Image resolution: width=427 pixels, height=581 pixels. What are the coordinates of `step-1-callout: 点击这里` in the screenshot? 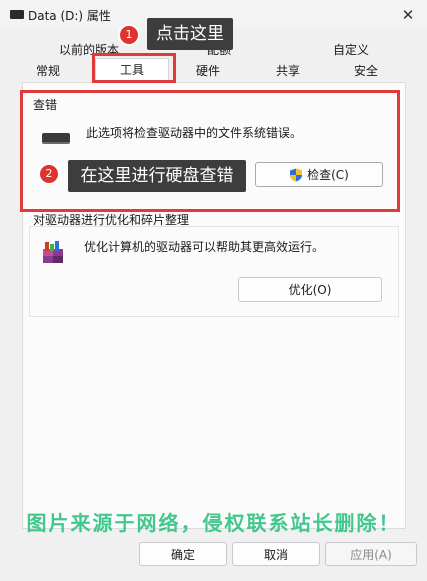 It's located at (190, 34).